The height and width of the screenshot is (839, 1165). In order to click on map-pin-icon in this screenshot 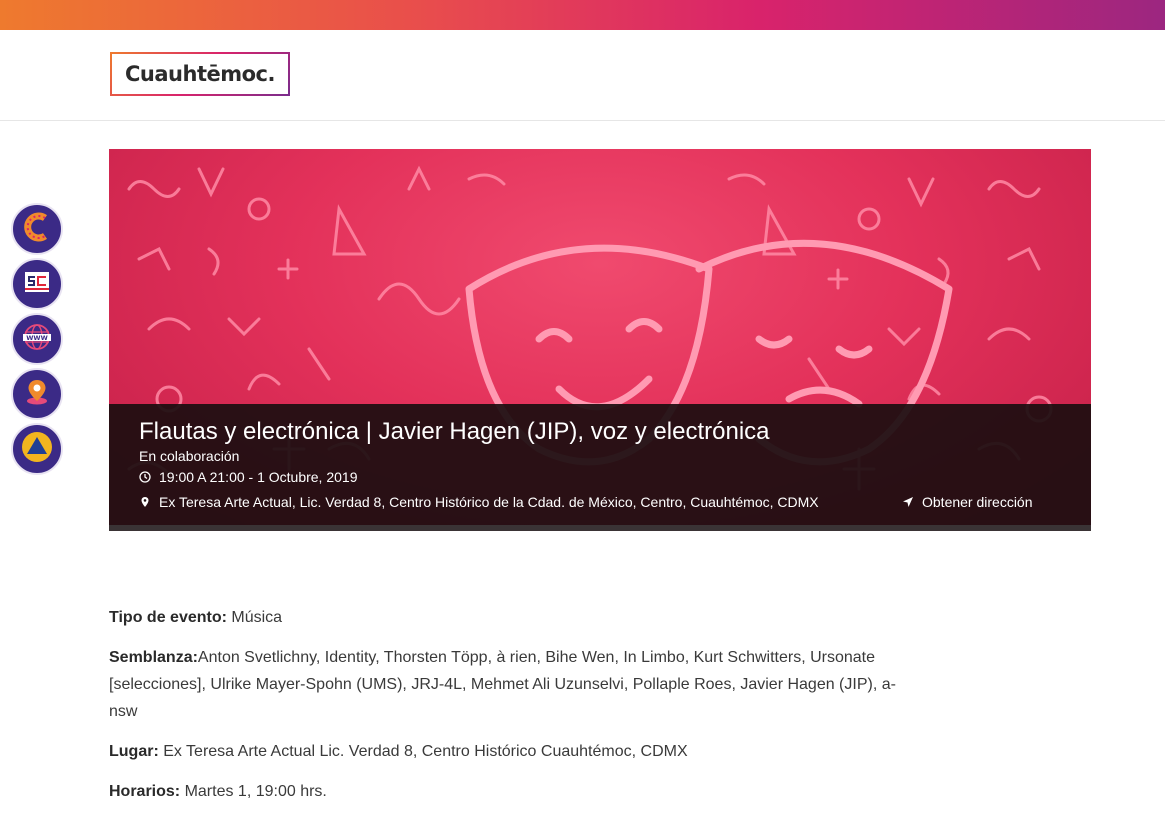, I will do `click(37, 394)`.